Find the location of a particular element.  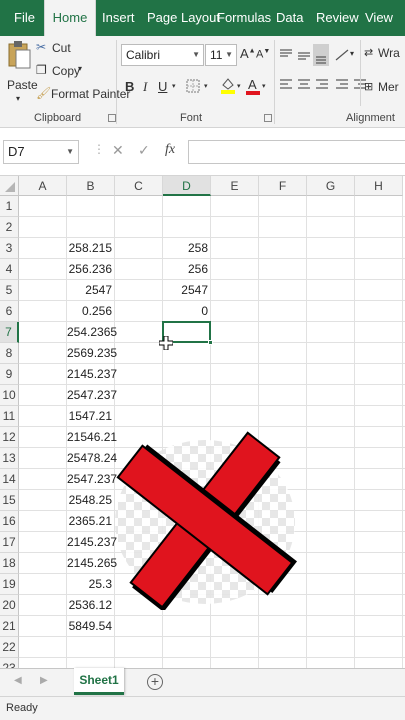

font-size-select: 11 ▼ is located at coordinates (221, 55).